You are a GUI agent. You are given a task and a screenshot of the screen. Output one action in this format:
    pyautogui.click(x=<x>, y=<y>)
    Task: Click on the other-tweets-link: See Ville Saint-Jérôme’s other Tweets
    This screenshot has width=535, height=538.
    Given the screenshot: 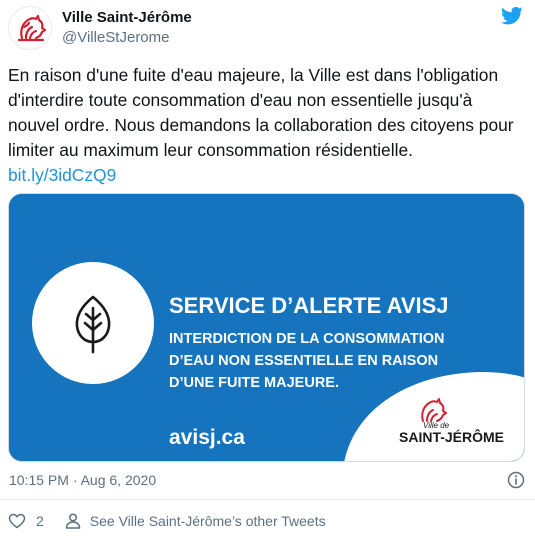 What is the action you would take?
    pyautogui.click(x=208, y=521)
    